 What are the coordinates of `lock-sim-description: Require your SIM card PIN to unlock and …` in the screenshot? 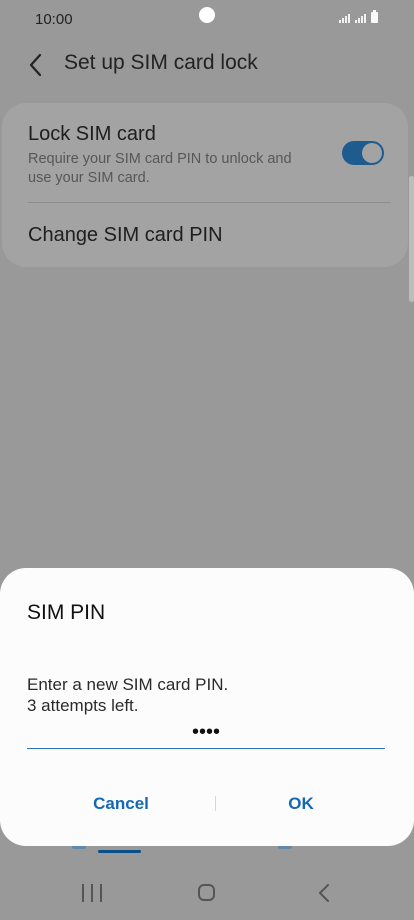 It's located at (160, 168).